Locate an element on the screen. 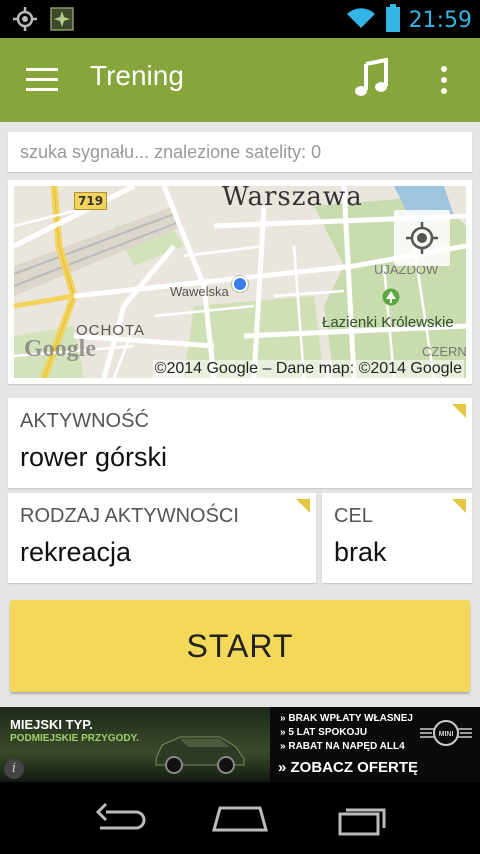 The height and width of the screenshot is (854, 480). current-position-dot-icon is located at coordinates (240, 284).